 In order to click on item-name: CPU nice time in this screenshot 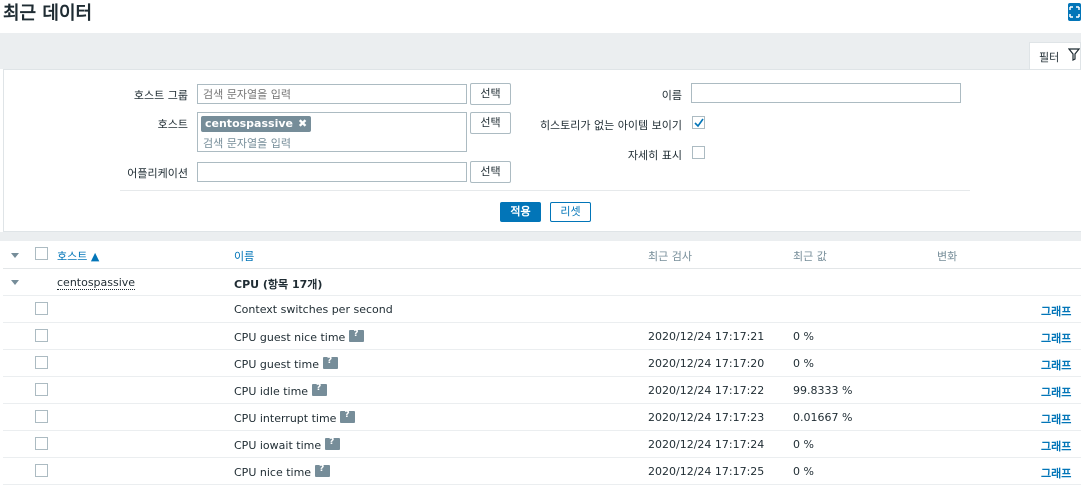, I will do `click(273, 472)`.